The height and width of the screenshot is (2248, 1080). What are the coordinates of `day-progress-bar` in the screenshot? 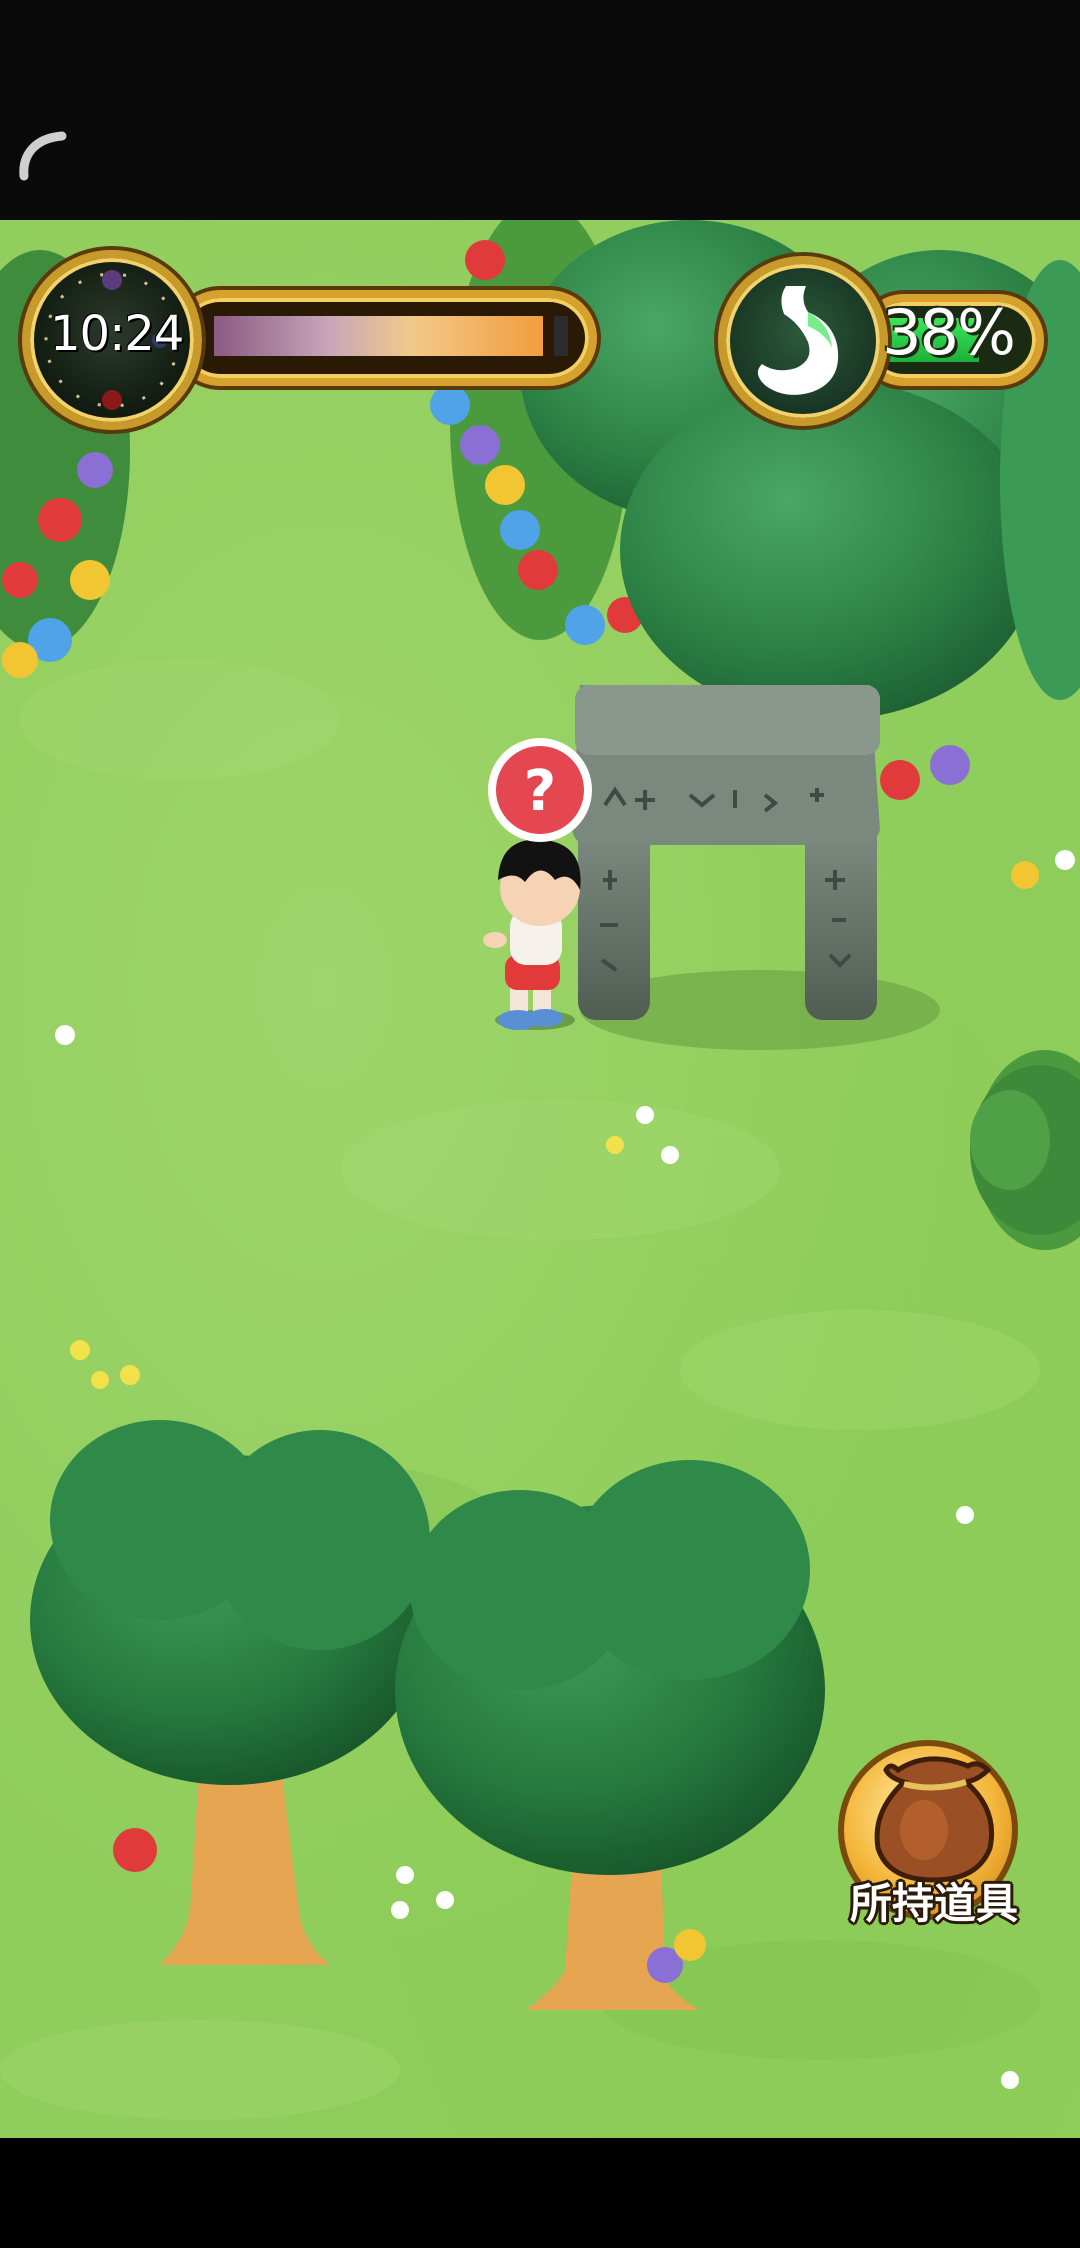 It's located at (378, 336).